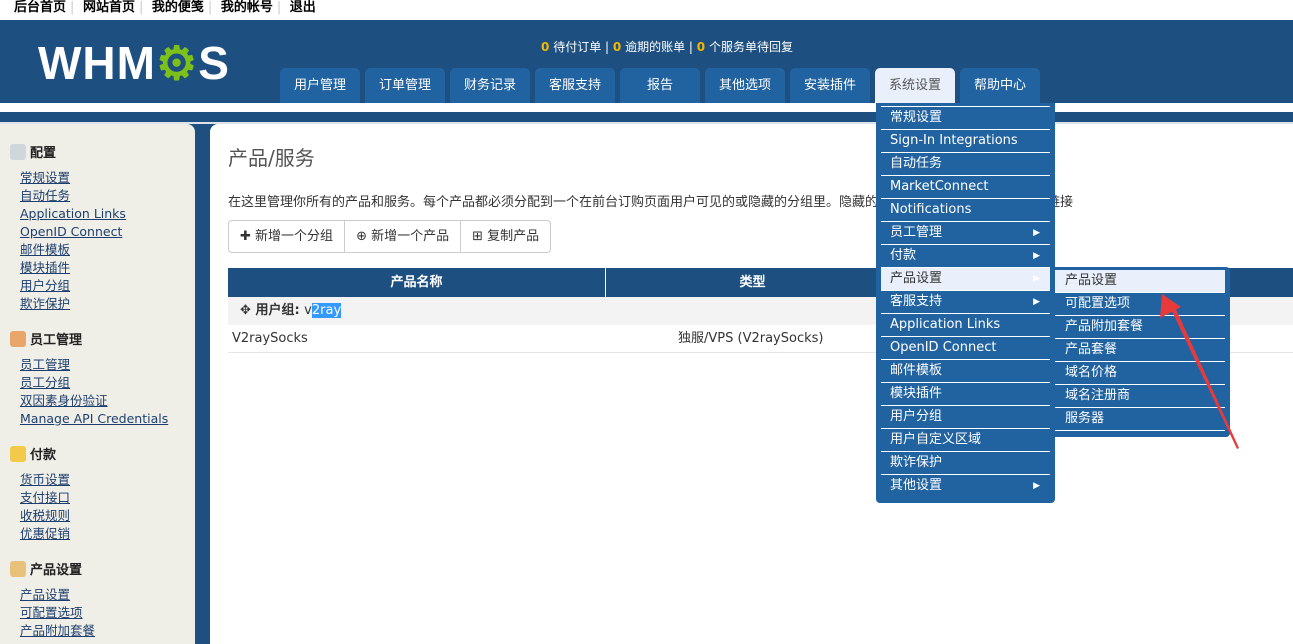 This screenshot has height=644, width=1293. What do you see at coordinates (134, 63) in the screenshot?
I see `whmcs-logo: WHM⚙S` at bounding box center [134, 63].